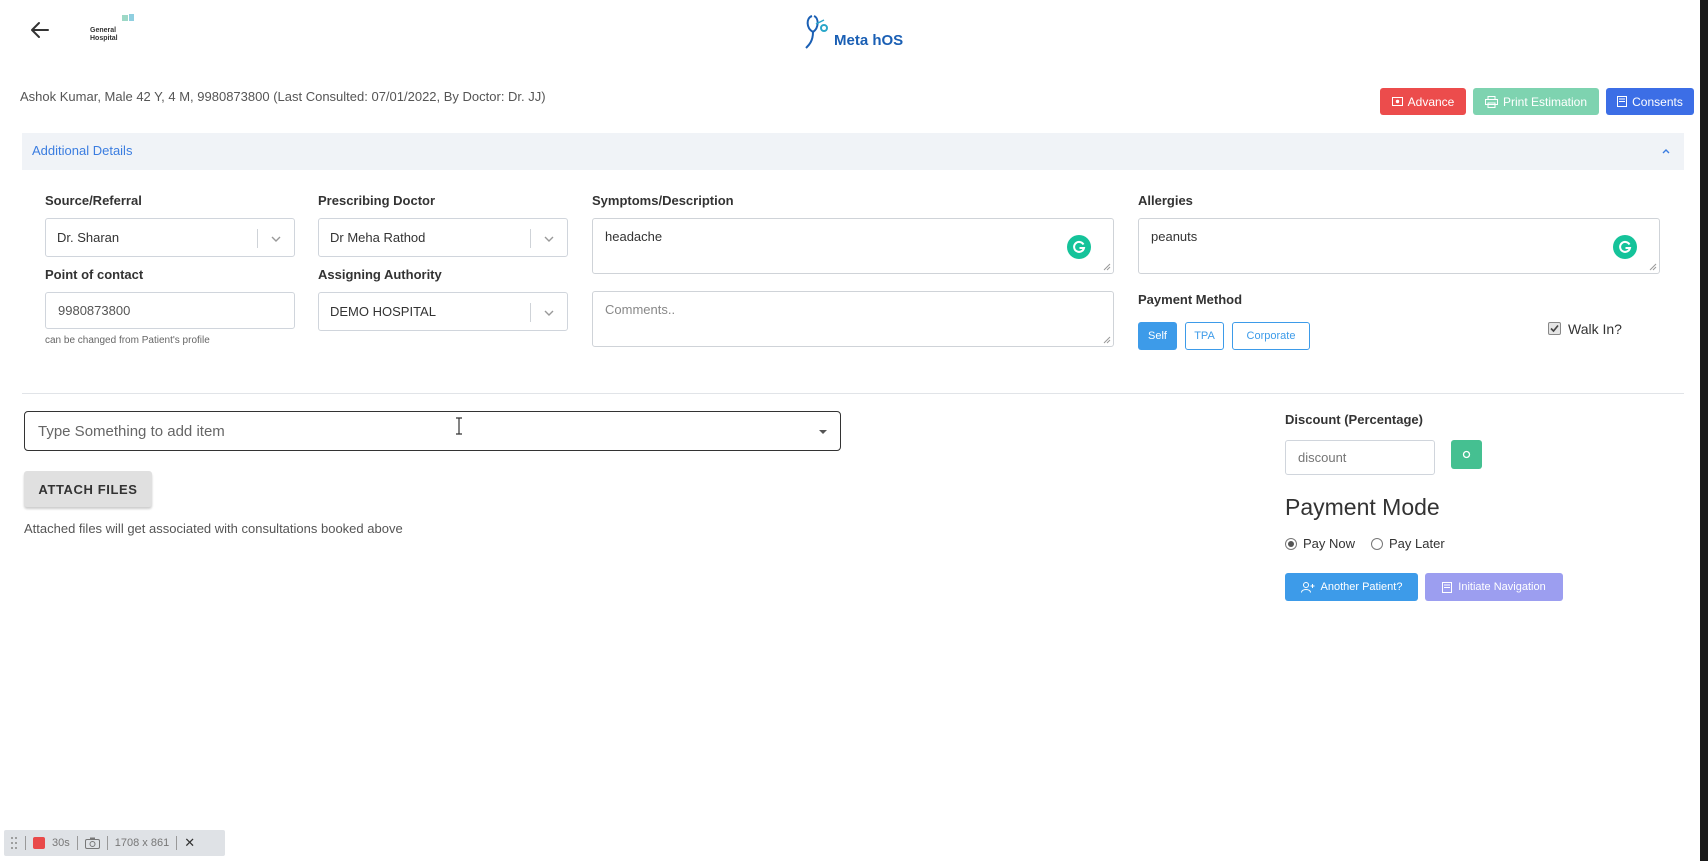 The width and height of the screenshot is (1708, 861). Describe the element at coordinates (170, 237) in the screenshot. I see `source-referral-select: Dr. Sharan` at that location.